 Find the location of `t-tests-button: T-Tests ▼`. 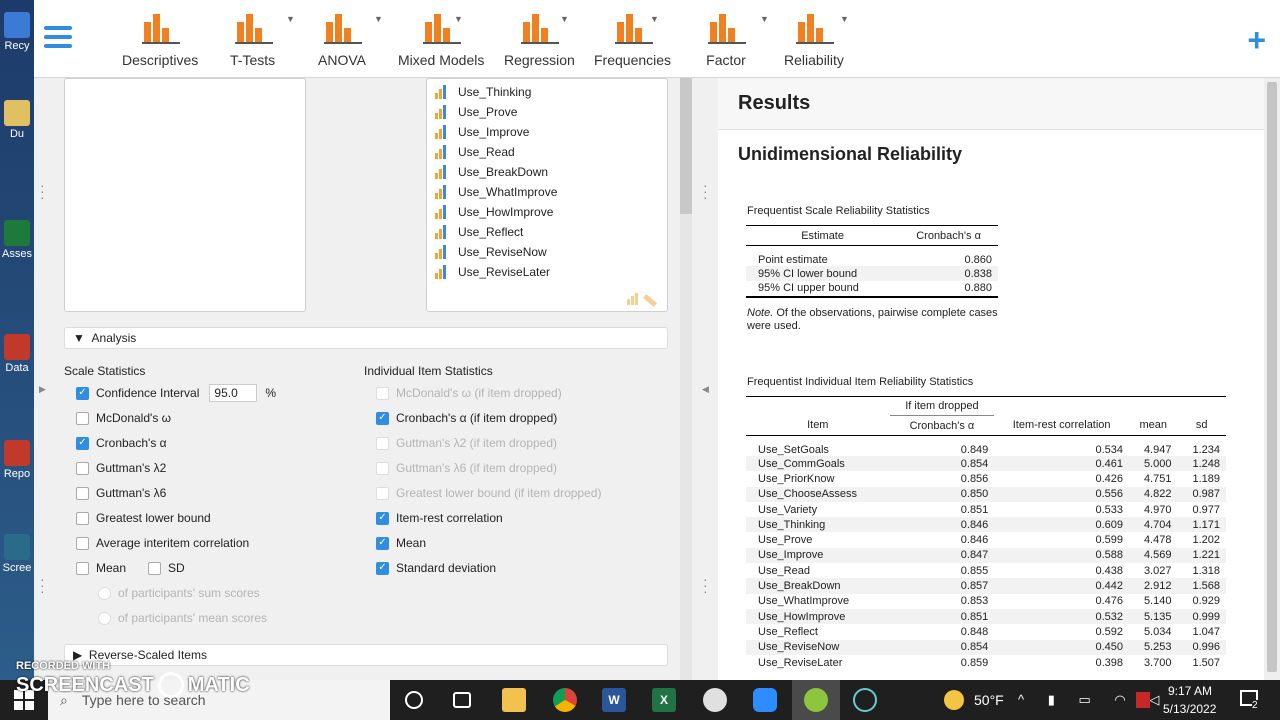

t-tests-button: T-Tests ▼ is located at coordinates (262, 39).